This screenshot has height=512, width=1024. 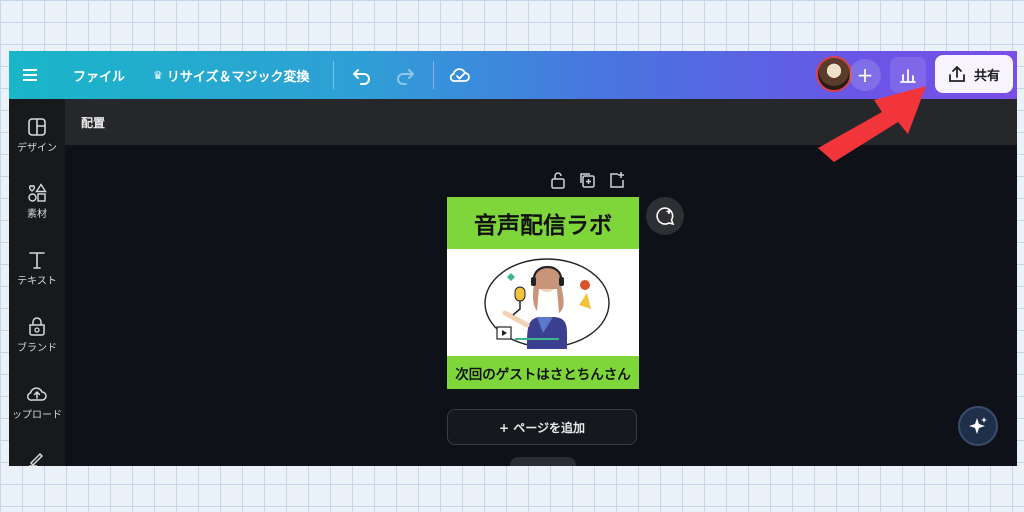 I want to click on comment-icon, so click(x=665, y=216).